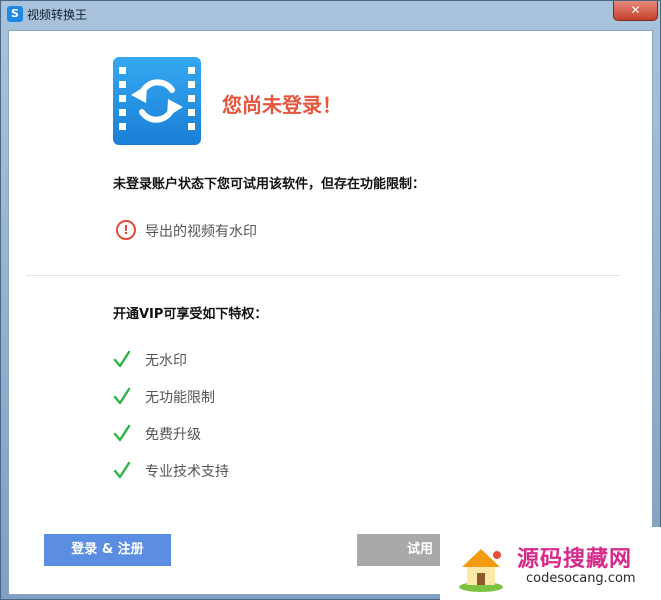 This screenshot has width=661, height=600. Describe the element at coordinates (330, 14) in the screenshot. I see `title-bar: S 视频转换王 ✕` at that location.